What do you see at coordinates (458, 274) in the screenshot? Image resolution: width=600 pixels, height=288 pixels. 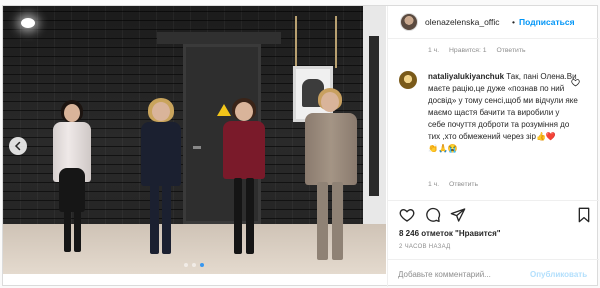 I see `add-comment-input` at bounding box center [458, 274].